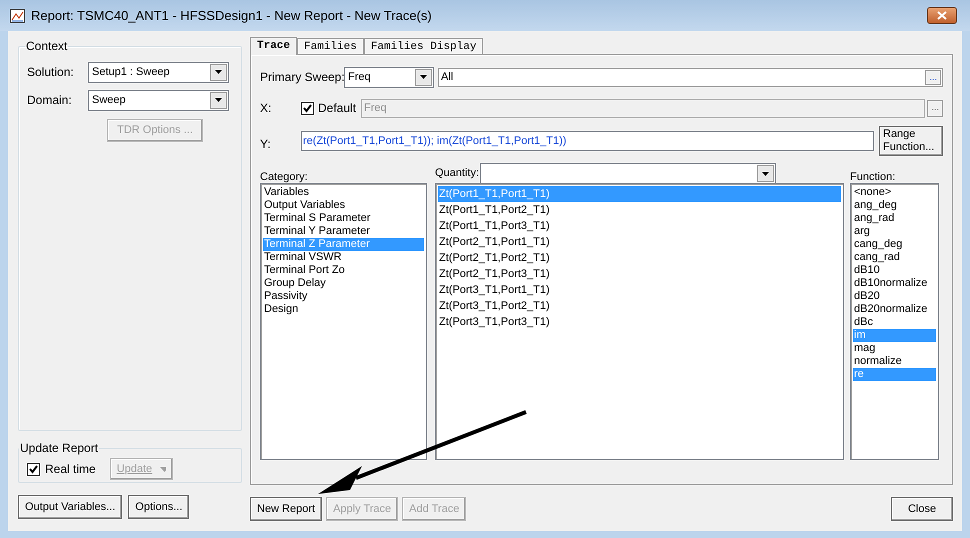  What do you see at coordinates (894, 244) in the screenshot?
I see `list-item: cang_deg` at bounding box center [894, 244].